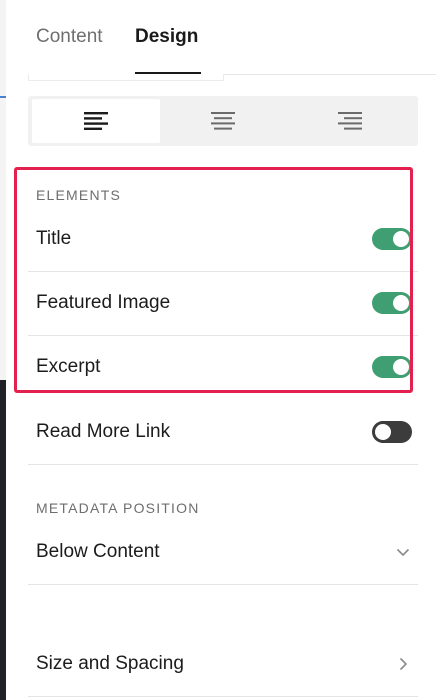  What do you see at coordinates (392, 367) in the screenshot?
I see `excerpt-toggle` at bounding box center [392, 367].